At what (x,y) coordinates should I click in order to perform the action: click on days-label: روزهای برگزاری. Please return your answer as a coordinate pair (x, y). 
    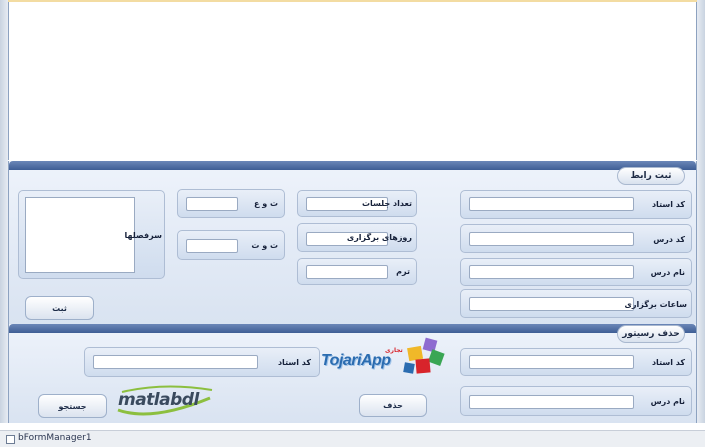
    Looking at the image, I should click on (379, 237).